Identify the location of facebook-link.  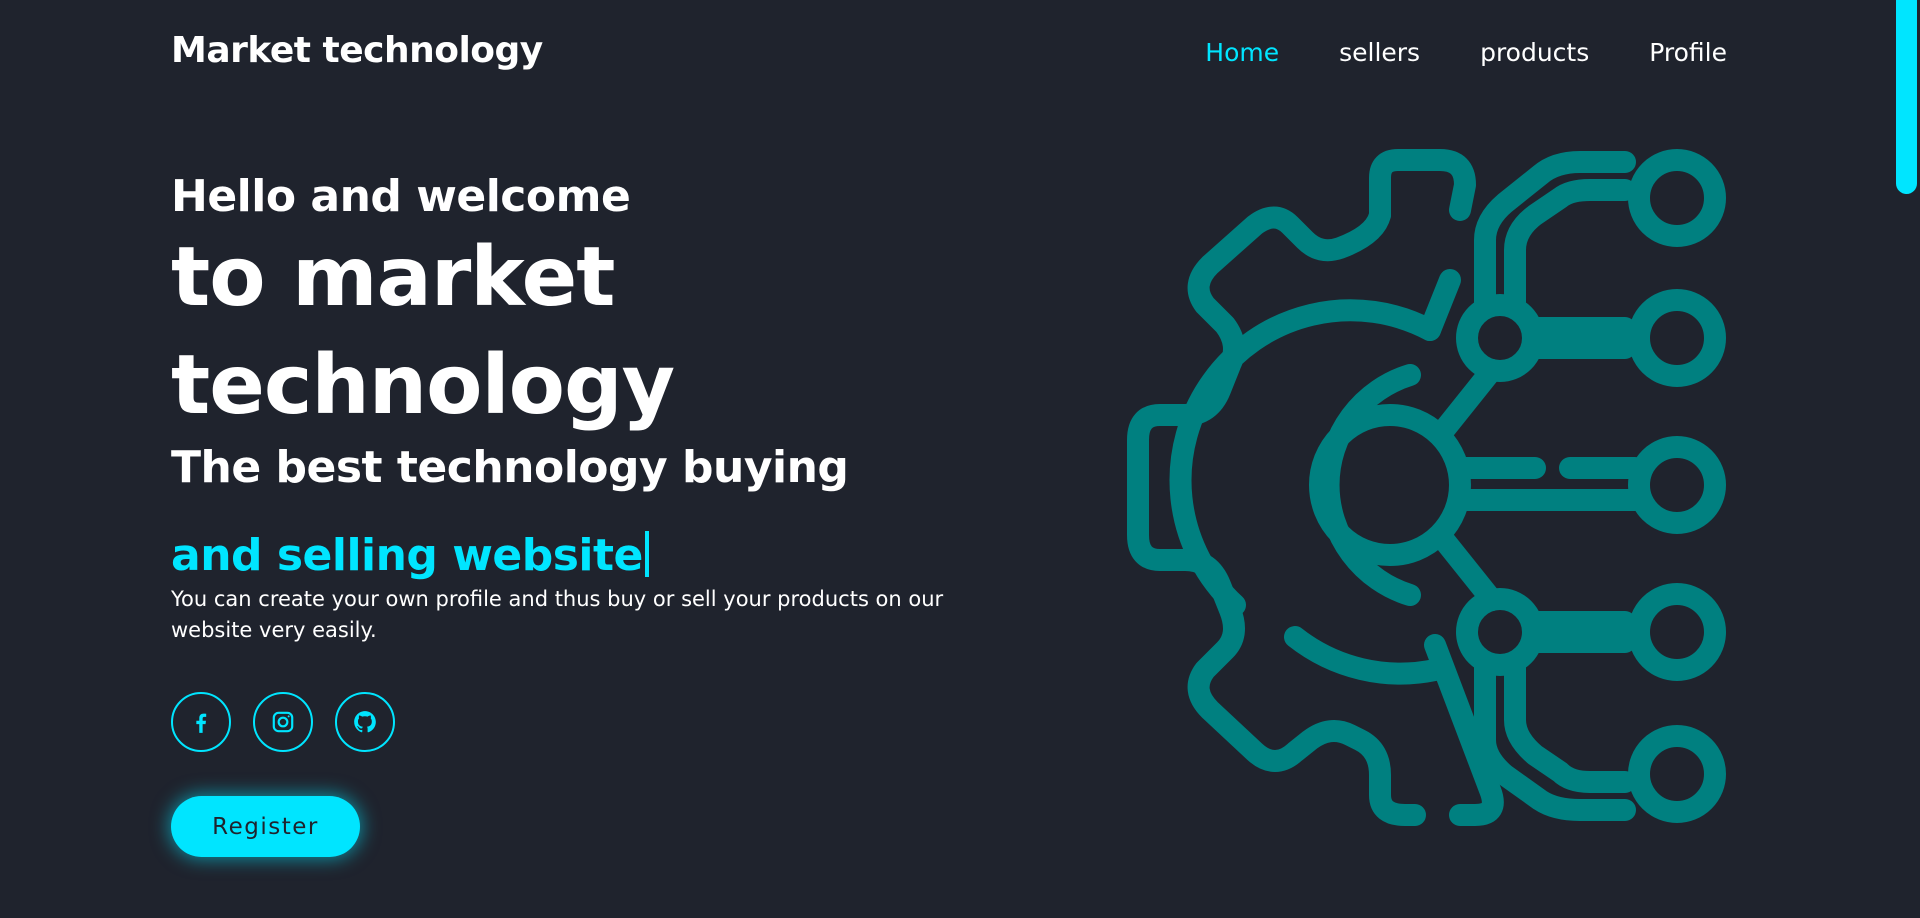
(201, 722).